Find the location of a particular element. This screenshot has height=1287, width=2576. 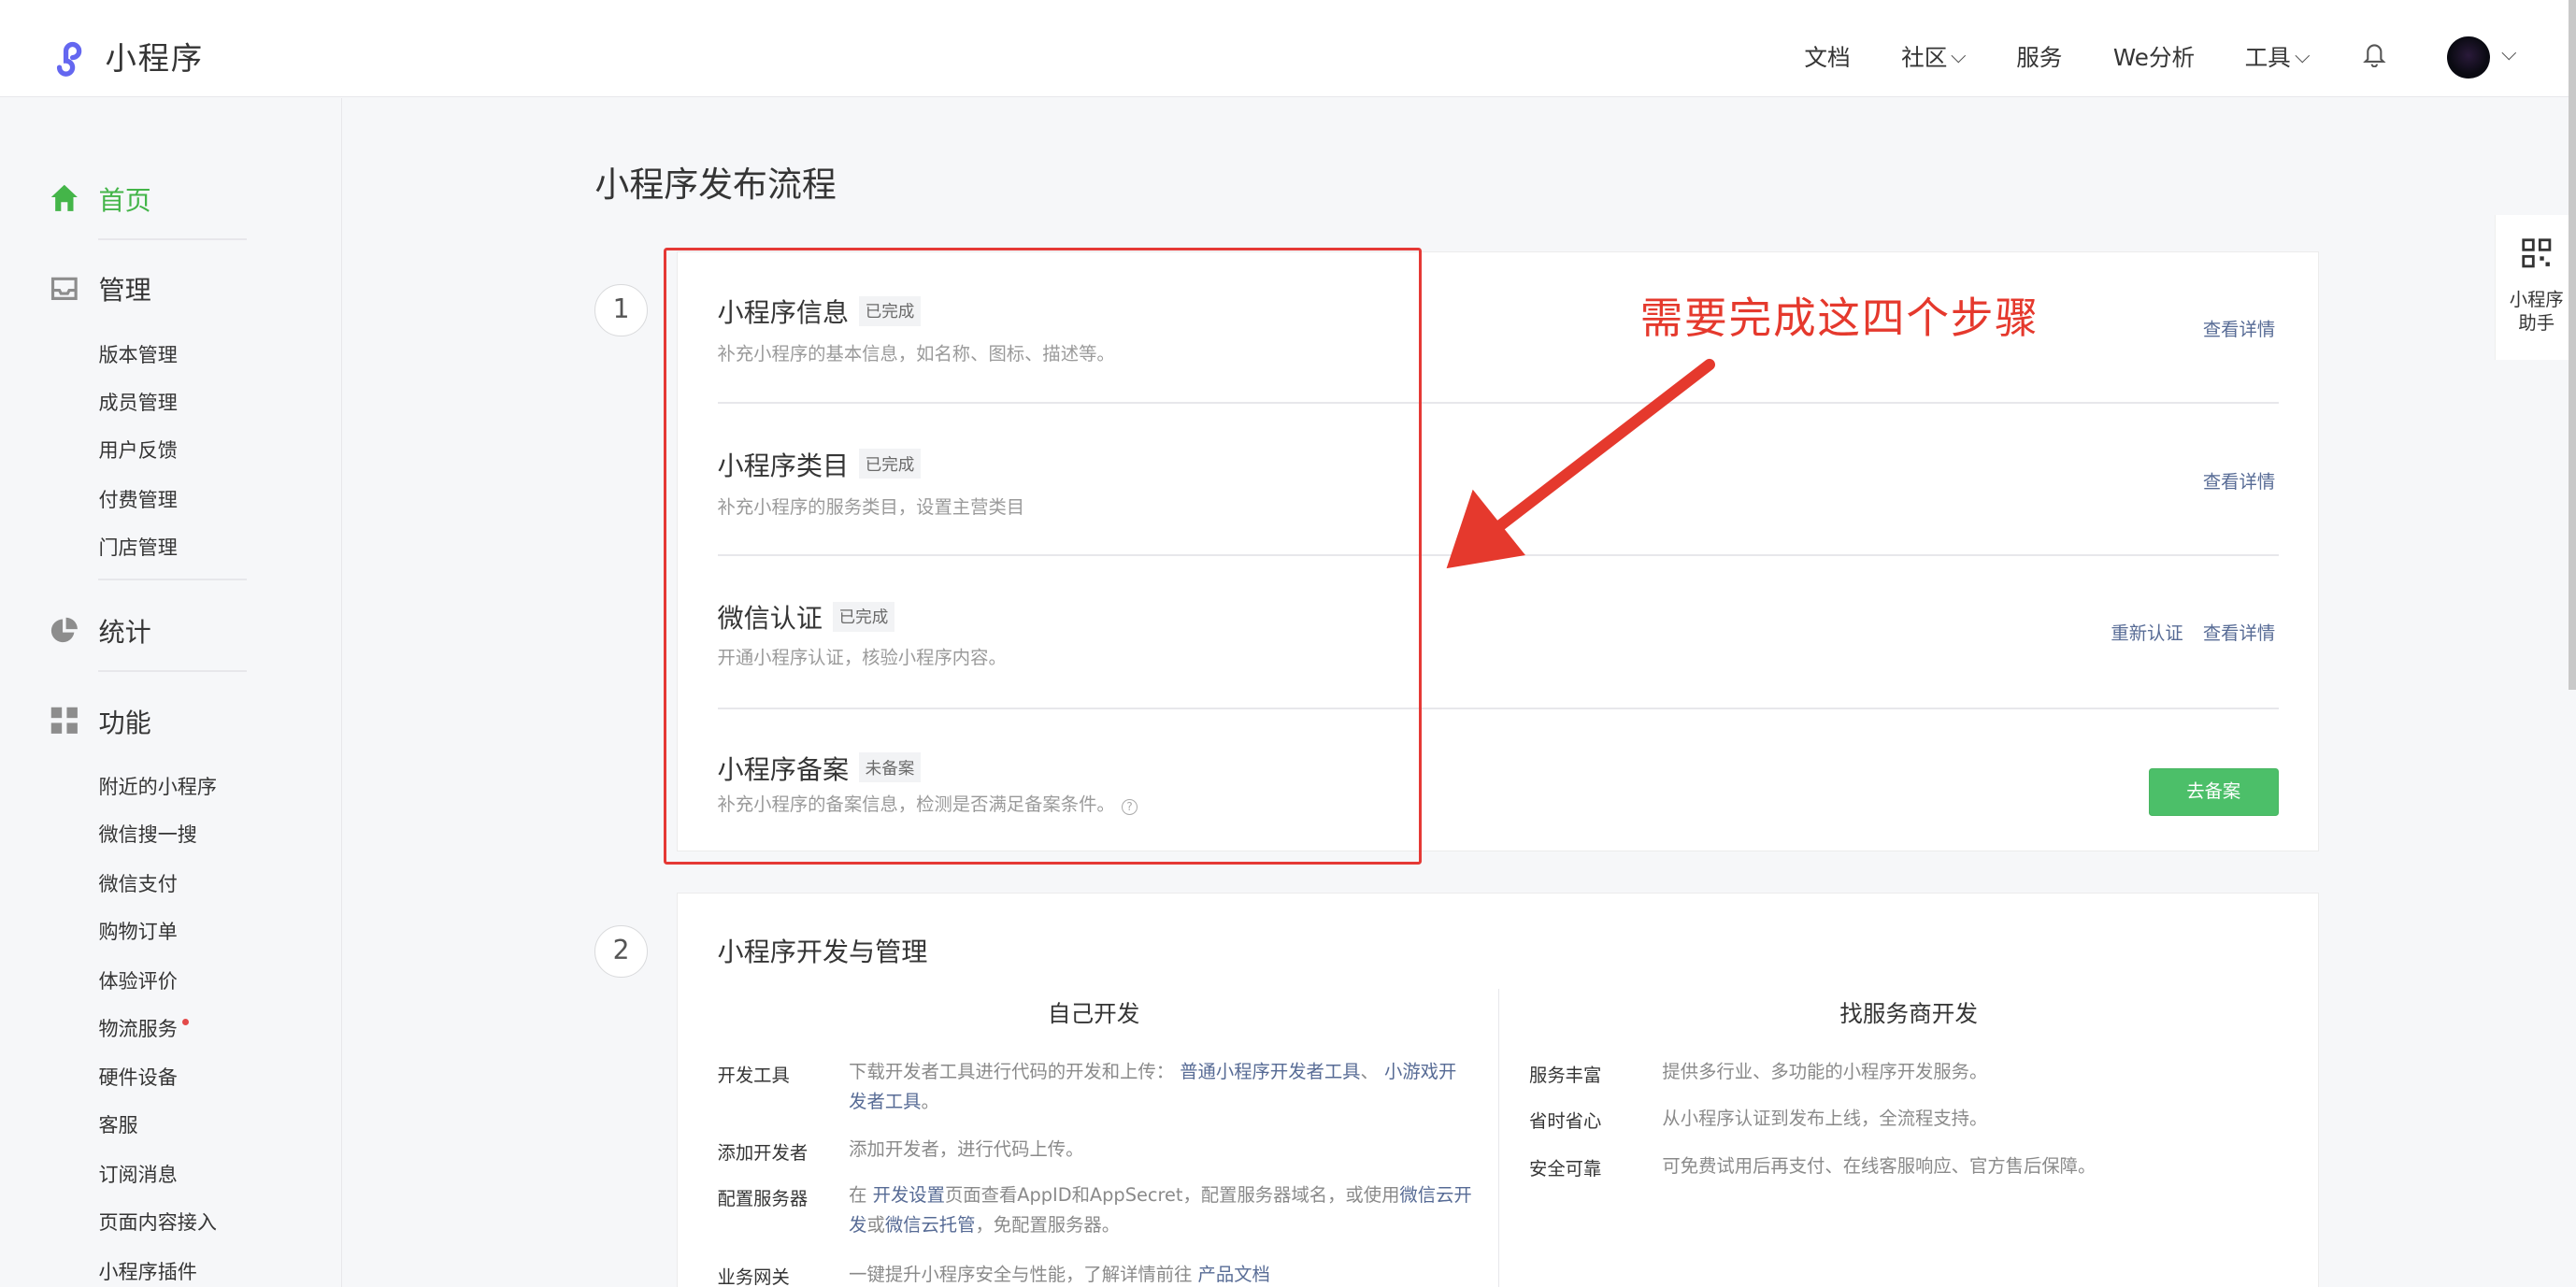

scrollbar is located at coordinates (2572, 346).